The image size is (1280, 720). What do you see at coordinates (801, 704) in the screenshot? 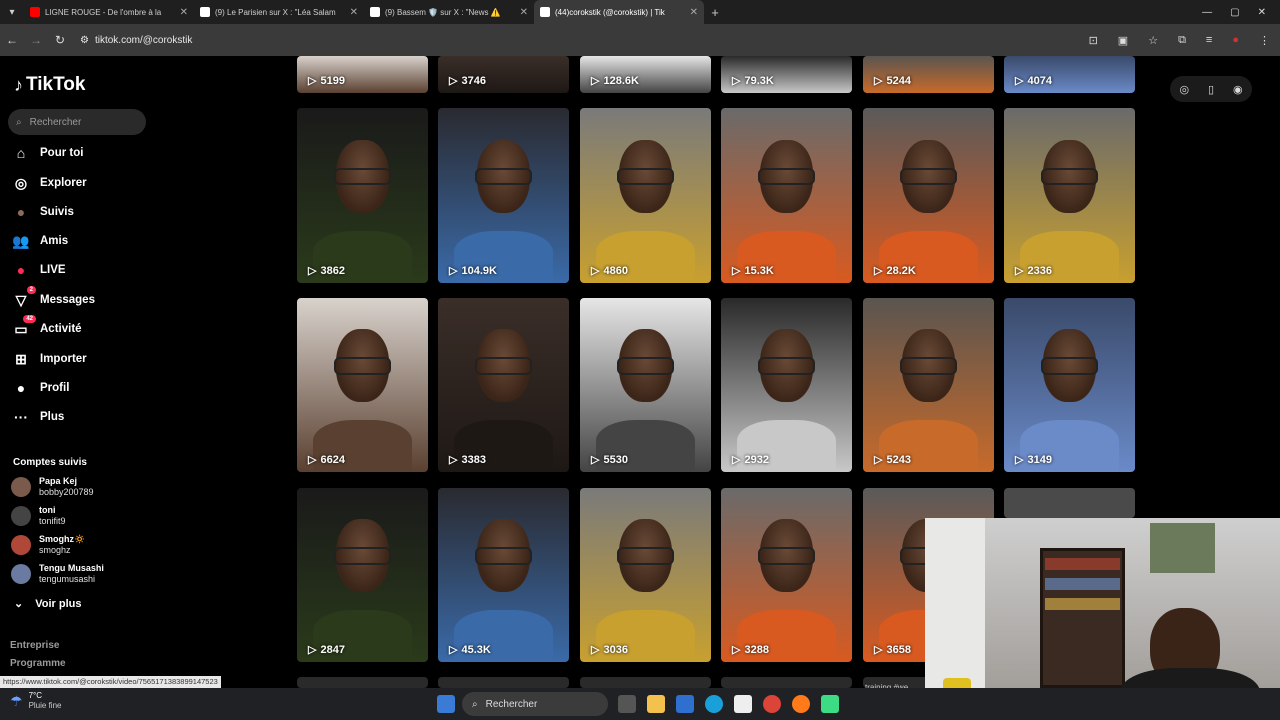
I see `firefox-icon` at bounding box center [801, 704].